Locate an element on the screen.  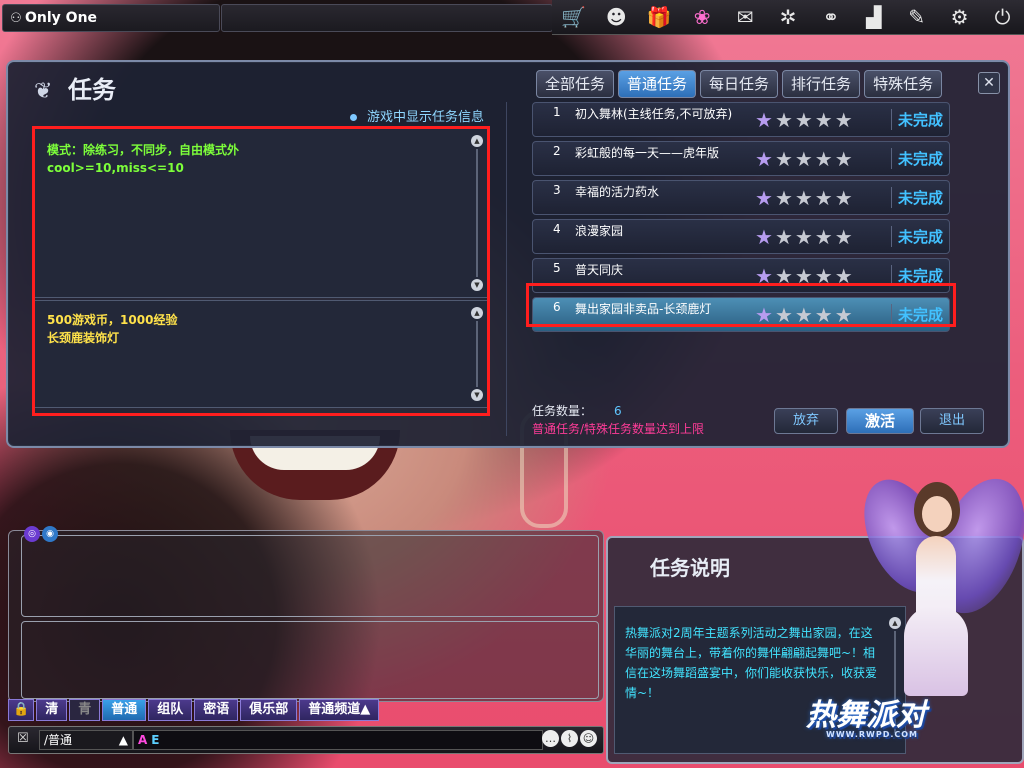
smiley-icon: ☺ is located at coordinates (588, 738).